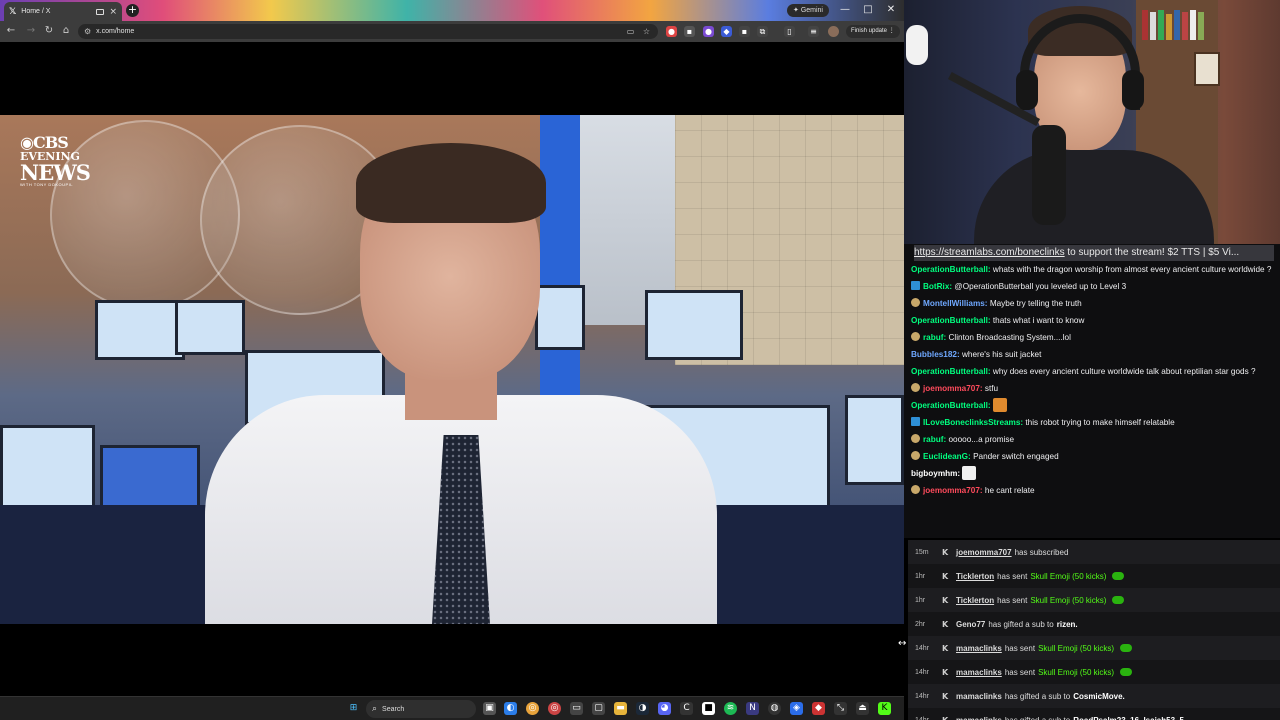 The height and width of the screenshot is (720, 1280). I want to click on extension-icon-6: ≡, so click(813, 31).